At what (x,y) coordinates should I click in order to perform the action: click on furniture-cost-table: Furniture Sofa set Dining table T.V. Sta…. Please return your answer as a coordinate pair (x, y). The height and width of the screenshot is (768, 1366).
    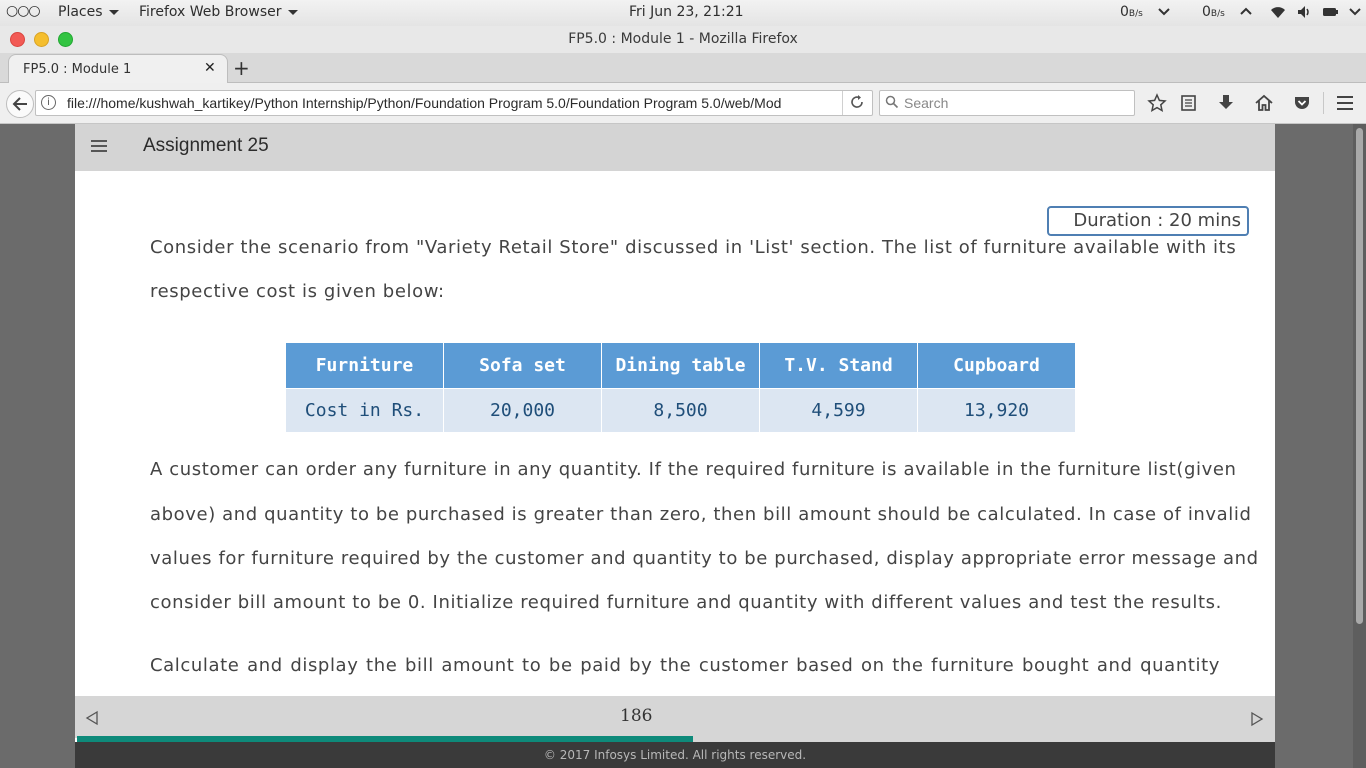
    Looking at the image, I should click on (680, 387).